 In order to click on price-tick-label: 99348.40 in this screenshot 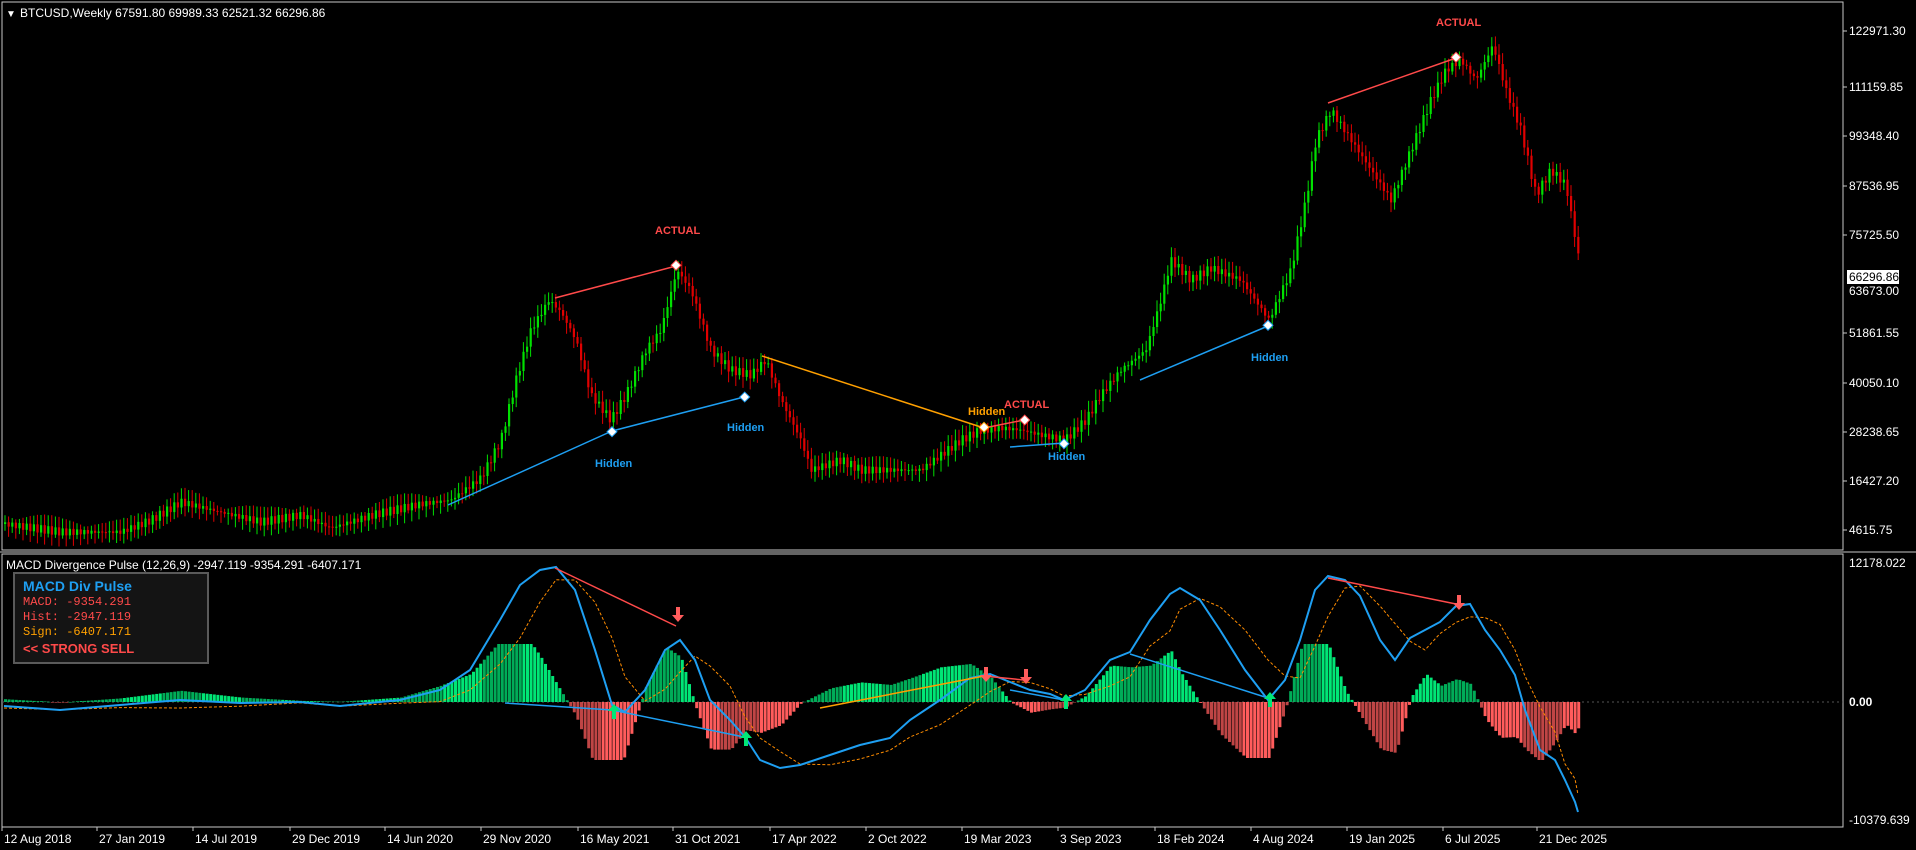, I will do `click(1874, 136)`.